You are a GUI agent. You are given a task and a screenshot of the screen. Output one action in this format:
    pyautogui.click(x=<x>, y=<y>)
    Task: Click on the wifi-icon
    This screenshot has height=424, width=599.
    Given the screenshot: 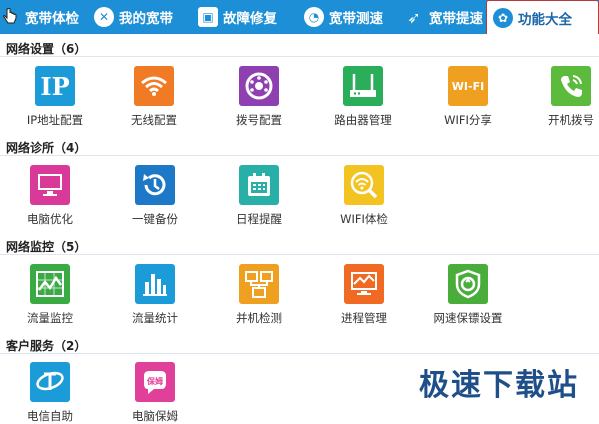 What is the action you would take?
    pyautogui.click(x=154, y=86)
    